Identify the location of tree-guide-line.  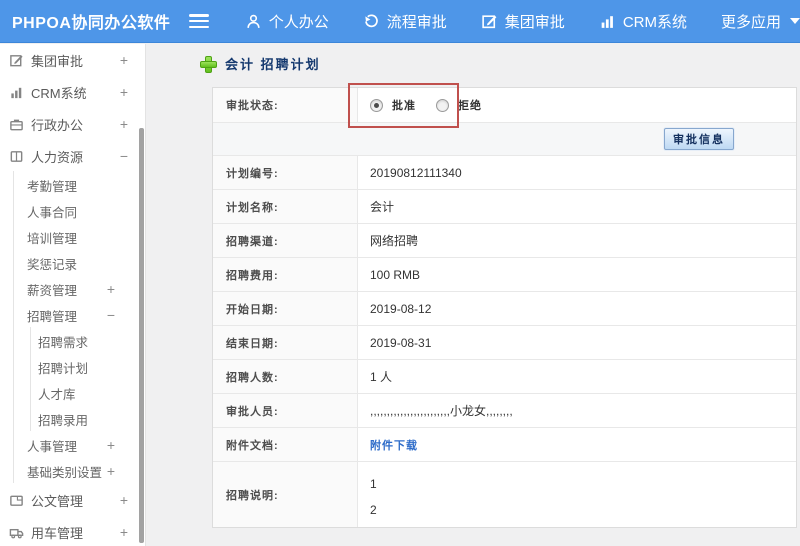
(13, 327).